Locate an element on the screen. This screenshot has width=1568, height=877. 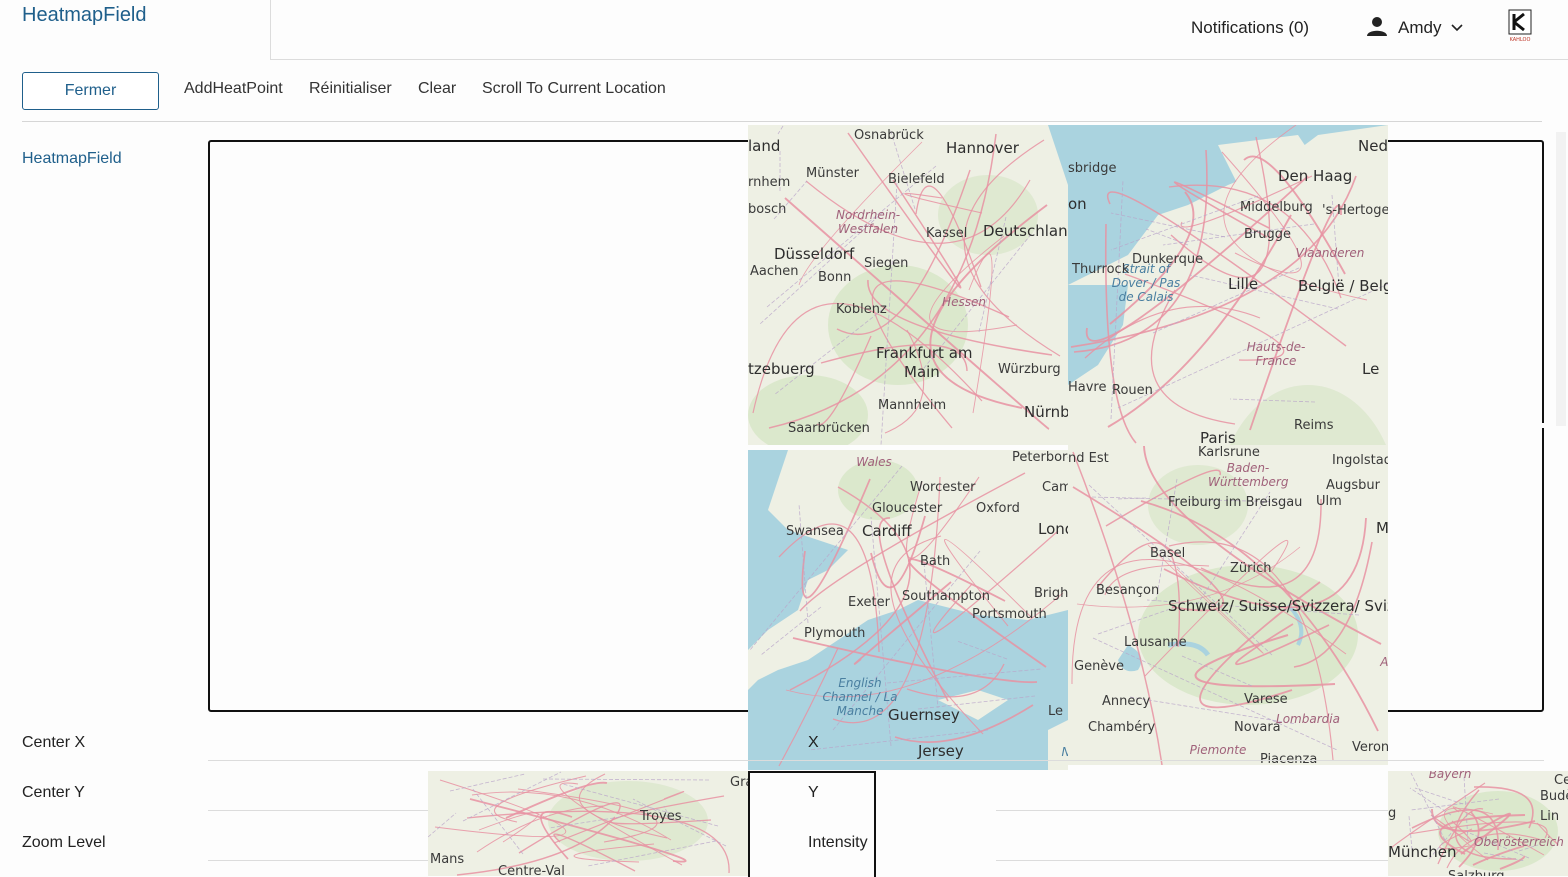
map-place-label: Baden-Württemberg is located at coordinates (1248, 475).